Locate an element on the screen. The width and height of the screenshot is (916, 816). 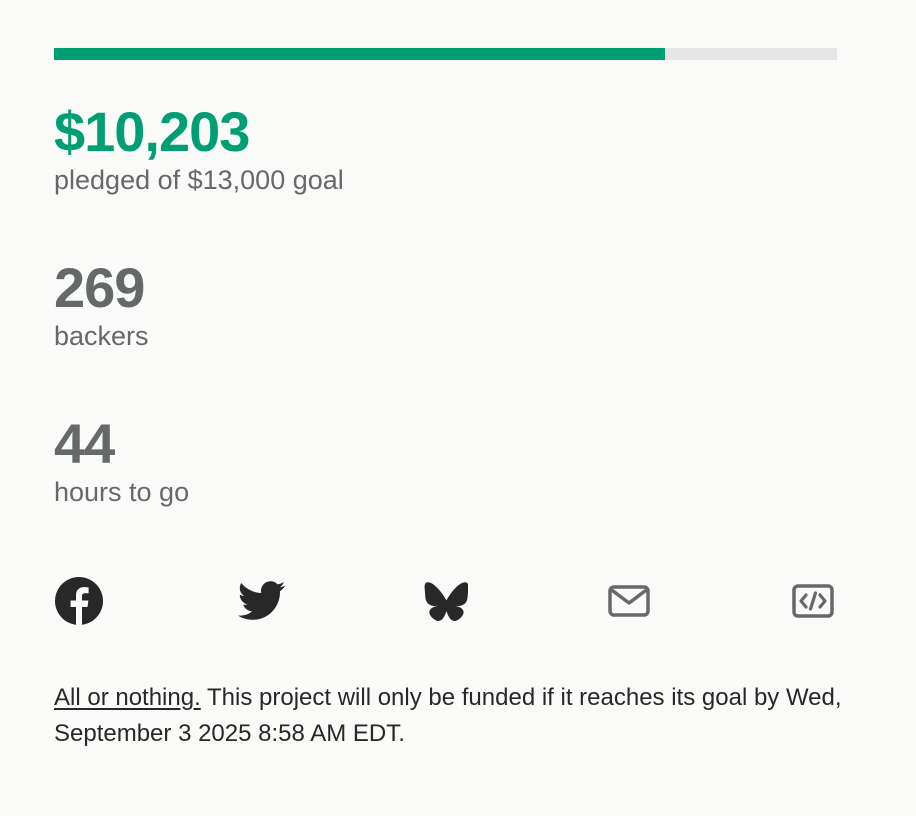
backers-label: backers is located at coordinates (101, 336).